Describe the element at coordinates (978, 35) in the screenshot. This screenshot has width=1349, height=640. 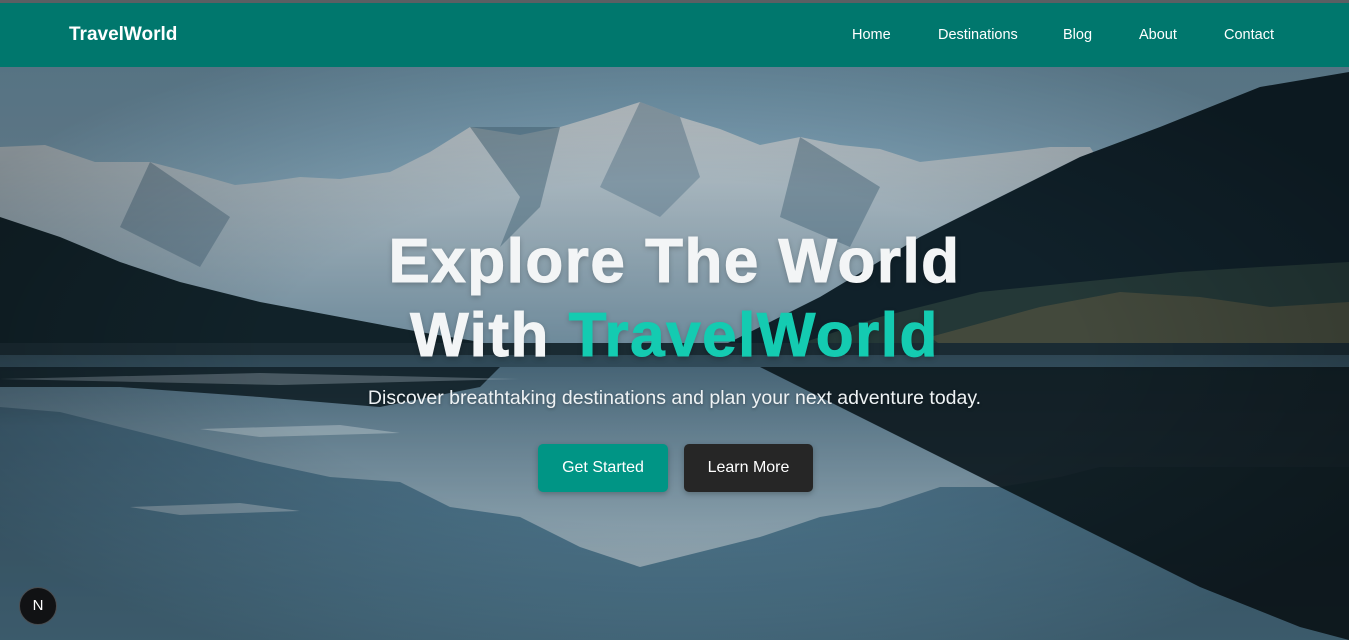
I see `nav-link-destinations: Destinations` at that location.